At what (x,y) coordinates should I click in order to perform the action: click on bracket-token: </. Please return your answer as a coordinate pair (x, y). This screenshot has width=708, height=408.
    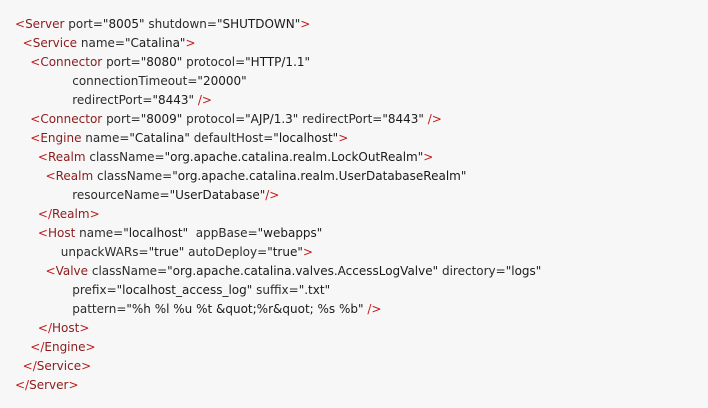
    Looking at the image, I should click on (44, 328).